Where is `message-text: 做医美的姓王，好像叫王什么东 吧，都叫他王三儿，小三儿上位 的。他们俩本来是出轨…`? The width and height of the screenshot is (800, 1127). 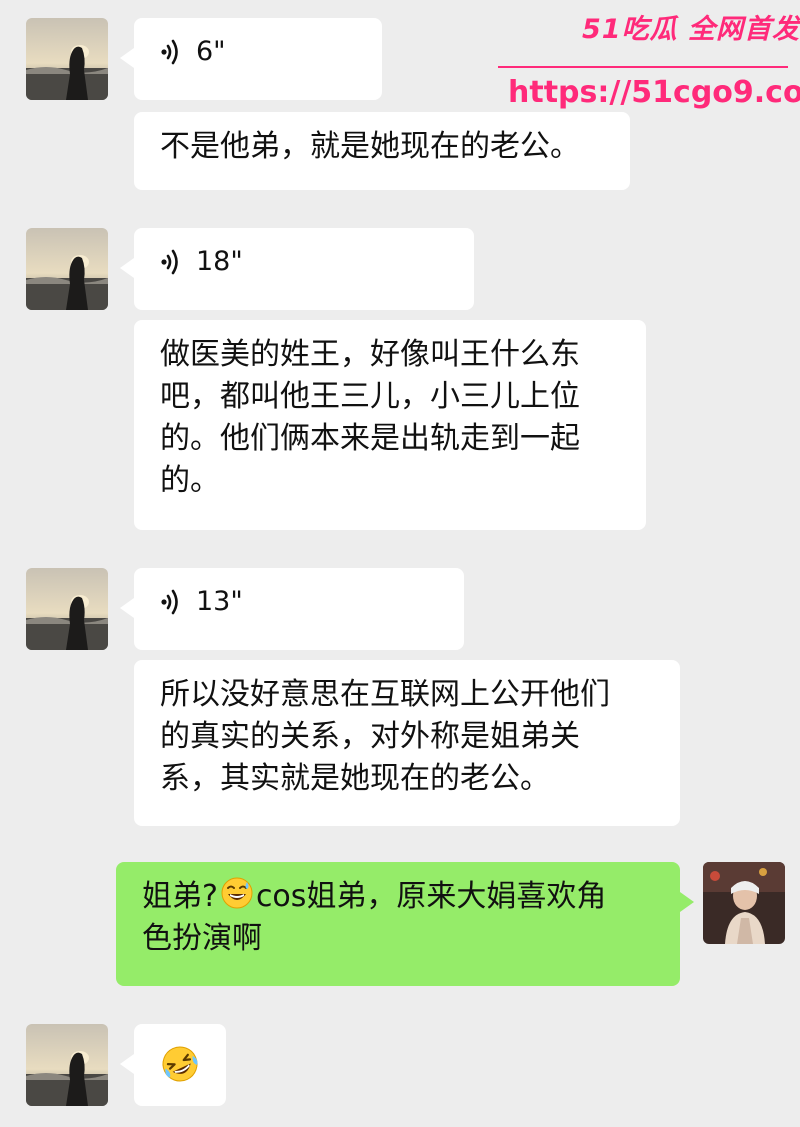
message-text: 做医美的姓王，好像叫王什么东 吧，都叫他王三儿，小三儿上位 的。他们俩本来是出轨… is located at coordinates (370, 417).